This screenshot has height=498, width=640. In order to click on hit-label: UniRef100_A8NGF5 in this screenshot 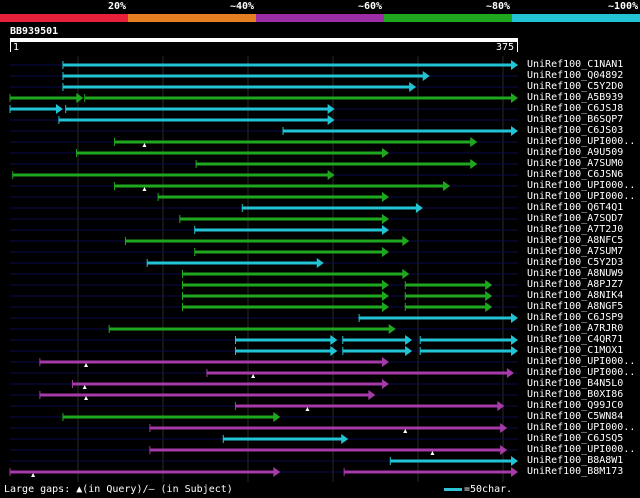, I will do `click(575, 307)`.